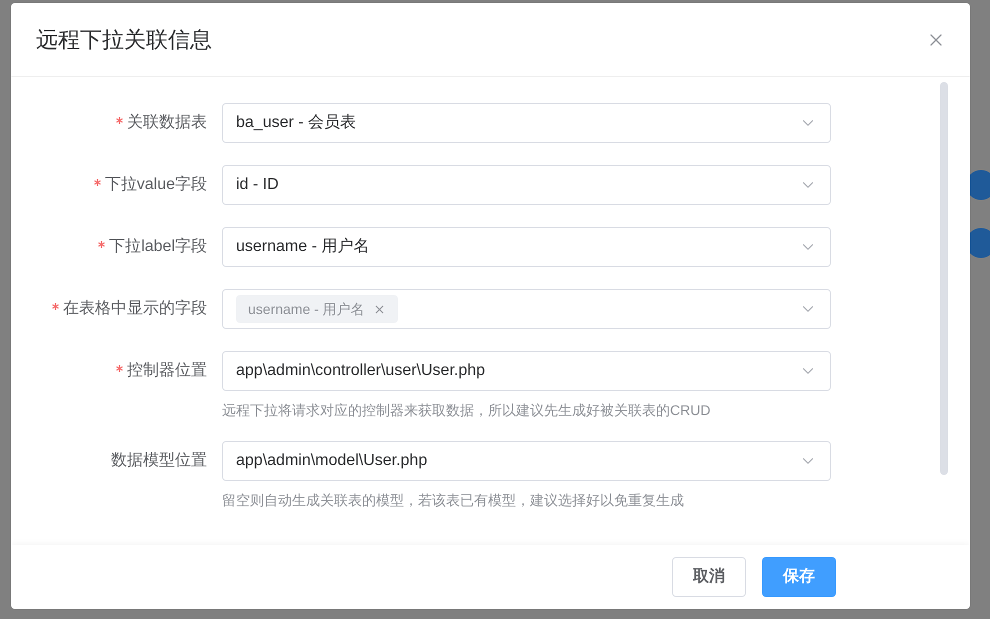 The image size is (990, 619). What do you see at coordinates (167, 370) in the screenshot?
I see `field-label: 控制器位置` at bounding box center [167, 370].